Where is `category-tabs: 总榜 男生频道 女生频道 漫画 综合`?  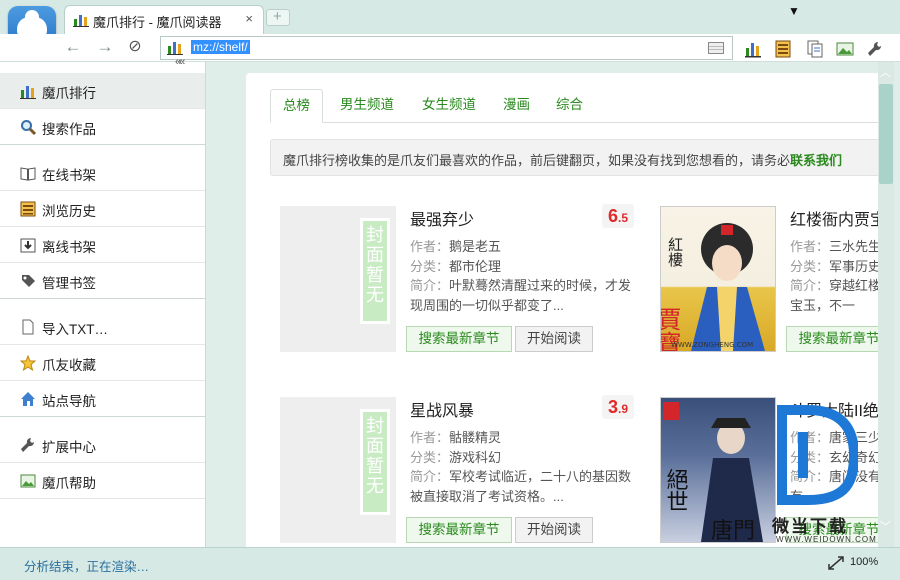 category-tabs: 总榜 男生频道 女生频道 漫画 综合 is located at coordinates (574, 105).